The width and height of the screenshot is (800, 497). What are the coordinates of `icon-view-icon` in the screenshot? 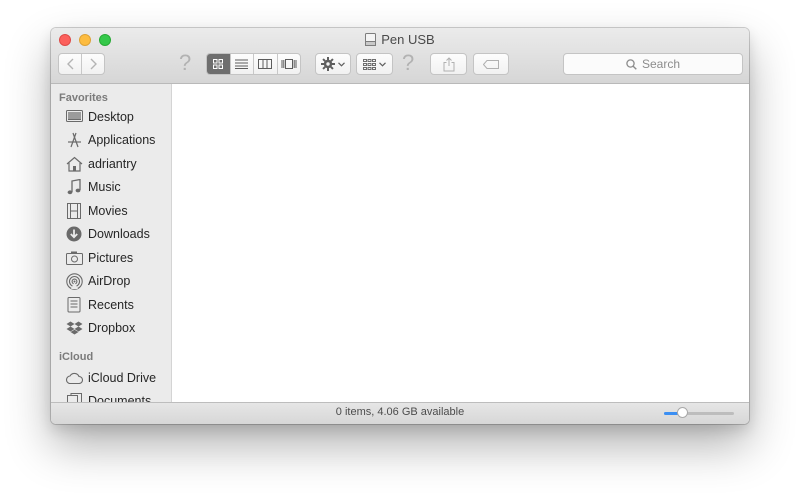 It's located at (218, 64).